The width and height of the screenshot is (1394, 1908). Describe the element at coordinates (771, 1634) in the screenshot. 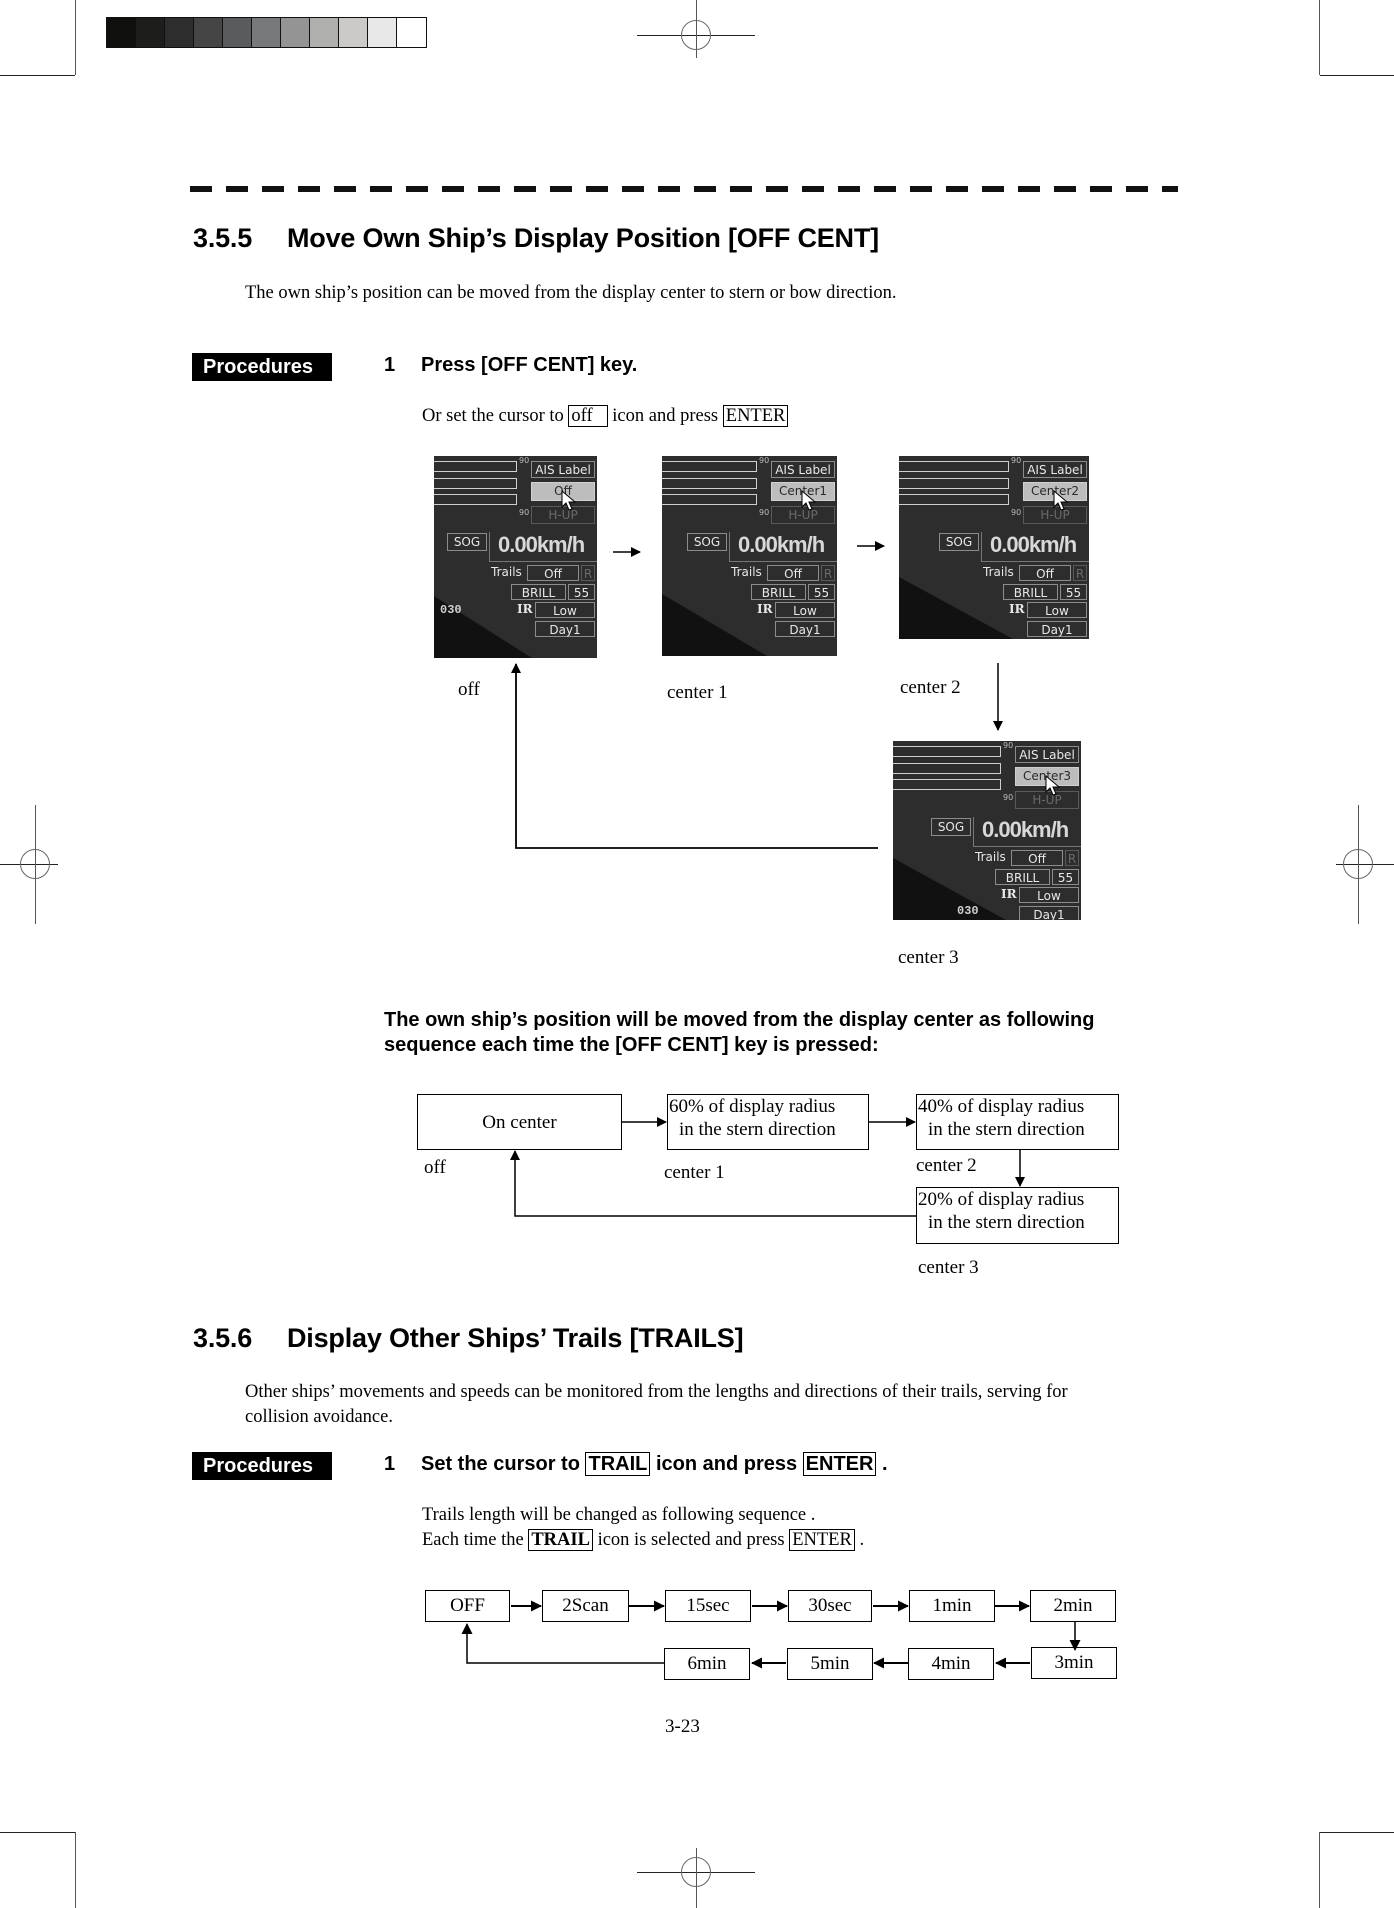

I see `trail-sequence-arrows` at that location.